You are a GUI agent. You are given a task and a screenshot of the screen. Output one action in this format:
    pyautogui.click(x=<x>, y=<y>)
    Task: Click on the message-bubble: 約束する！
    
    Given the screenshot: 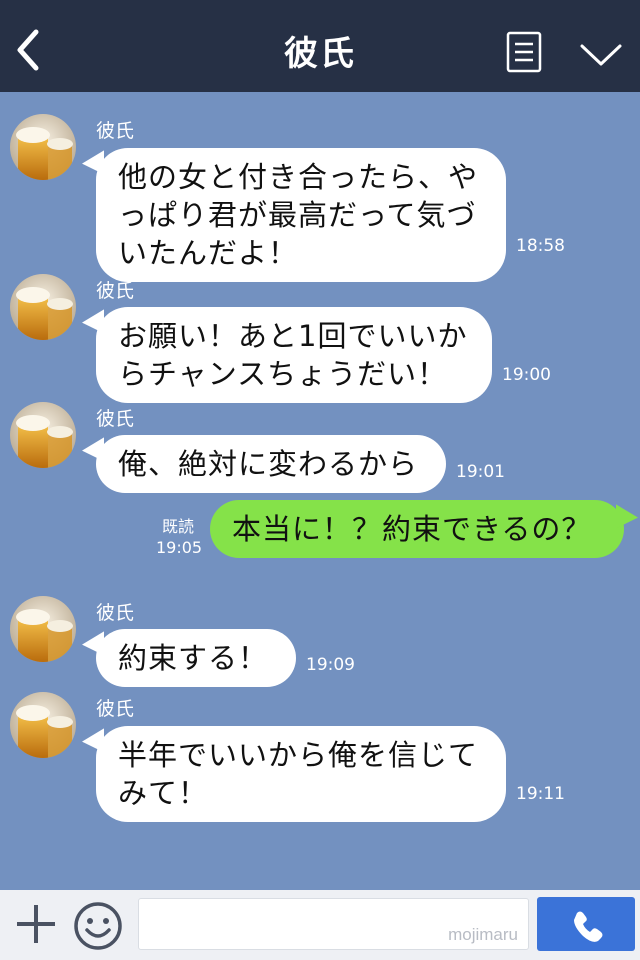 What is the action you would take?
    pyautogui.click(x=196, y=658)
    